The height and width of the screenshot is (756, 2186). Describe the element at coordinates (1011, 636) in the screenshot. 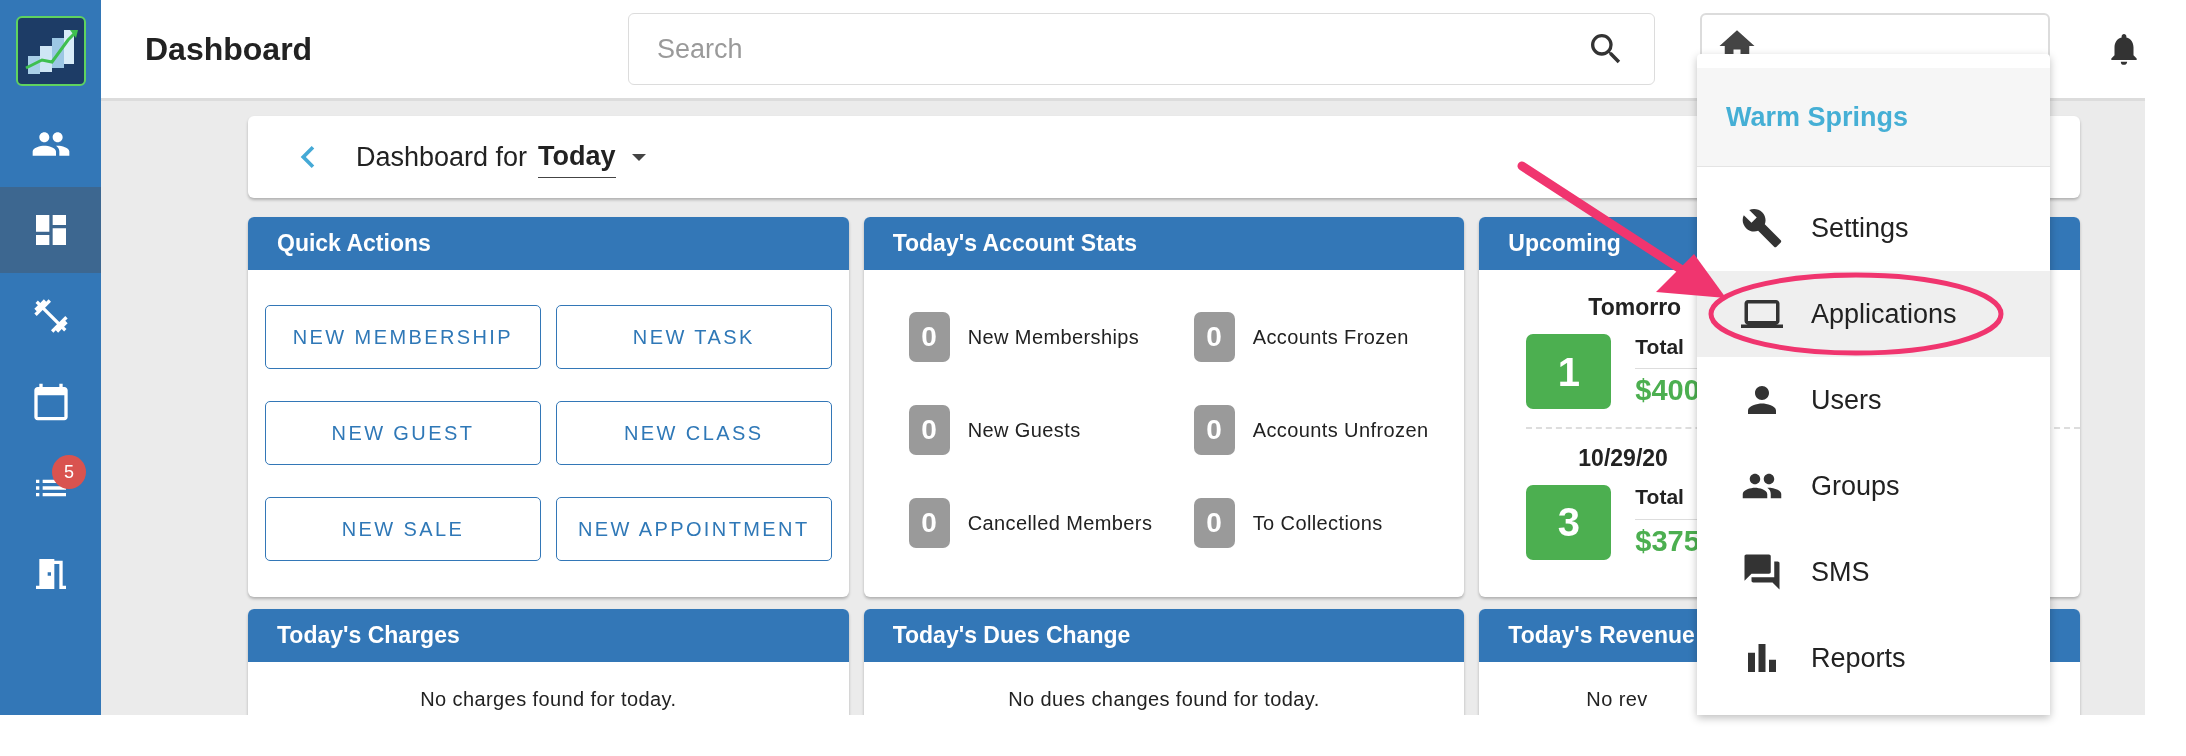

I see `card-title: Today's Dues Change` at that location.